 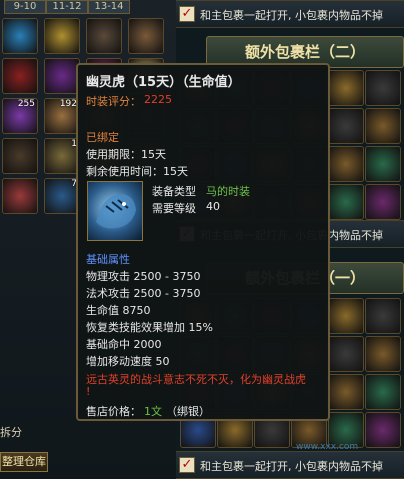 What do you see at coordinates (113, 101) in the screenshot?
I see `score-label: 时装评分：` at bounding box center [113, 101].